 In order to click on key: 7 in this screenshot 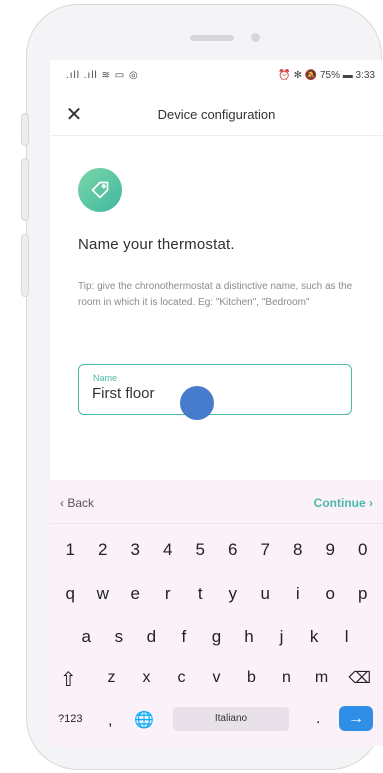, I will do `click(265, 550)`.